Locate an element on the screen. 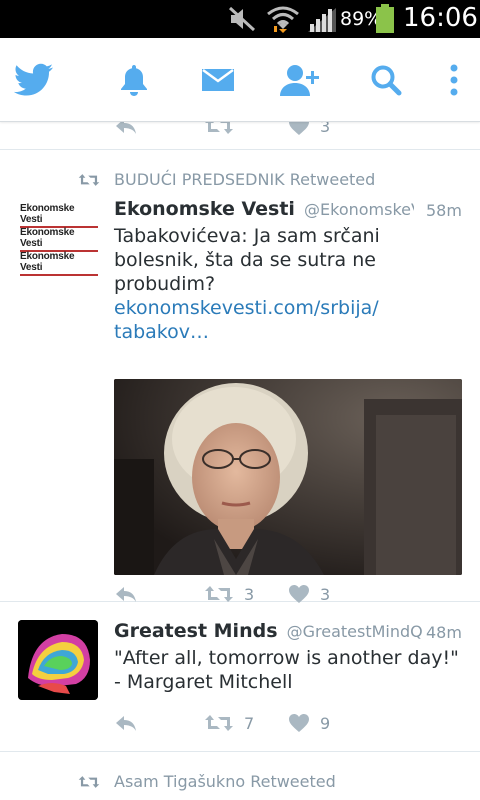 The image size is (480, 800). avatar is located at coordinates (58, 660).